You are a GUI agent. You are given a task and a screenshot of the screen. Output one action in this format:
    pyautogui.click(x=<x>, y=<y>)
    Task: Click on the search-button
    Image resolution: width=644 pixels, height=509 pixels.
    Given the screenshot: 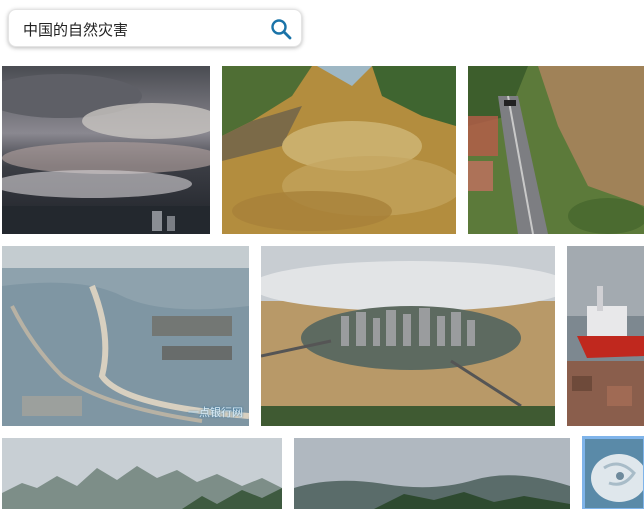 What is the action you would take?
    pyautogui.click(x=281, y=29)
    